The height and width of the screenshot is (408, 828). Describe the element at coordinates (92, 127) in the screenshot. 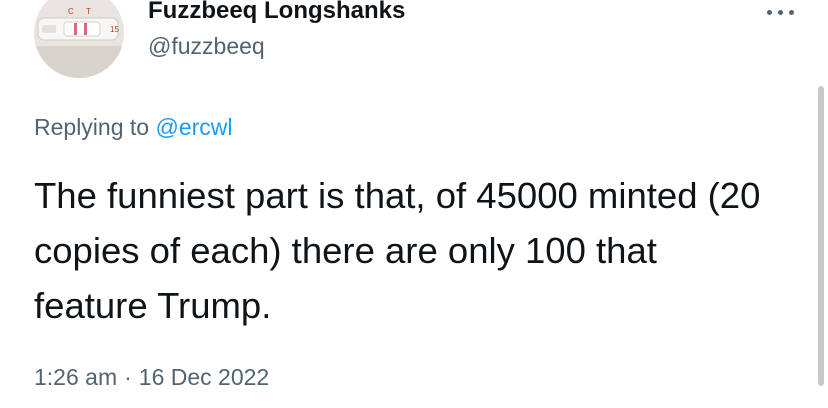

I see `replying-to-label: Replying to` at that location.